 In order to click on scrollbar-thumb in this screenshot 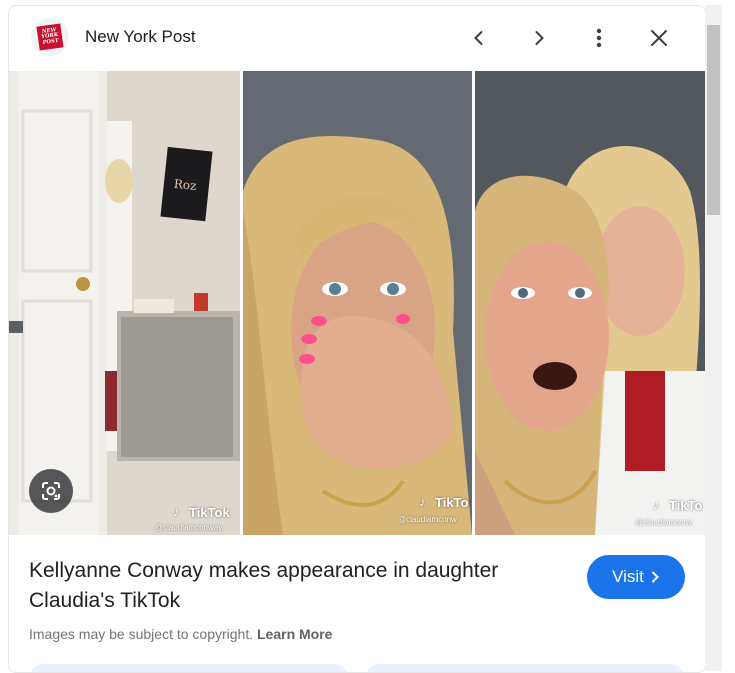, I will do `click(713, 120)`.